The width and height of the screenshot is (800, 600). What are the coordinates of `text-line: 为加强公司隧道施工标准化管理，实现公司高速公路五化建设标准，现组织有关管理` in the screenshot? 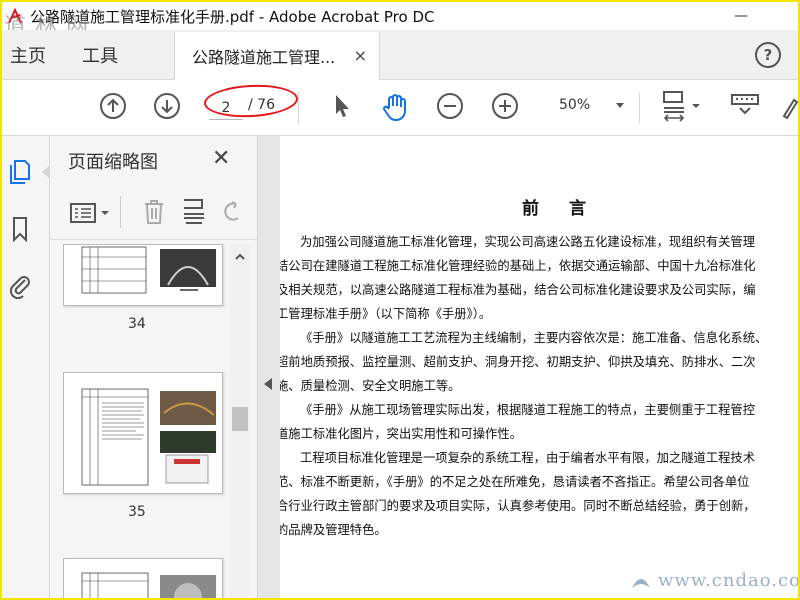 It's located at (527, 242).